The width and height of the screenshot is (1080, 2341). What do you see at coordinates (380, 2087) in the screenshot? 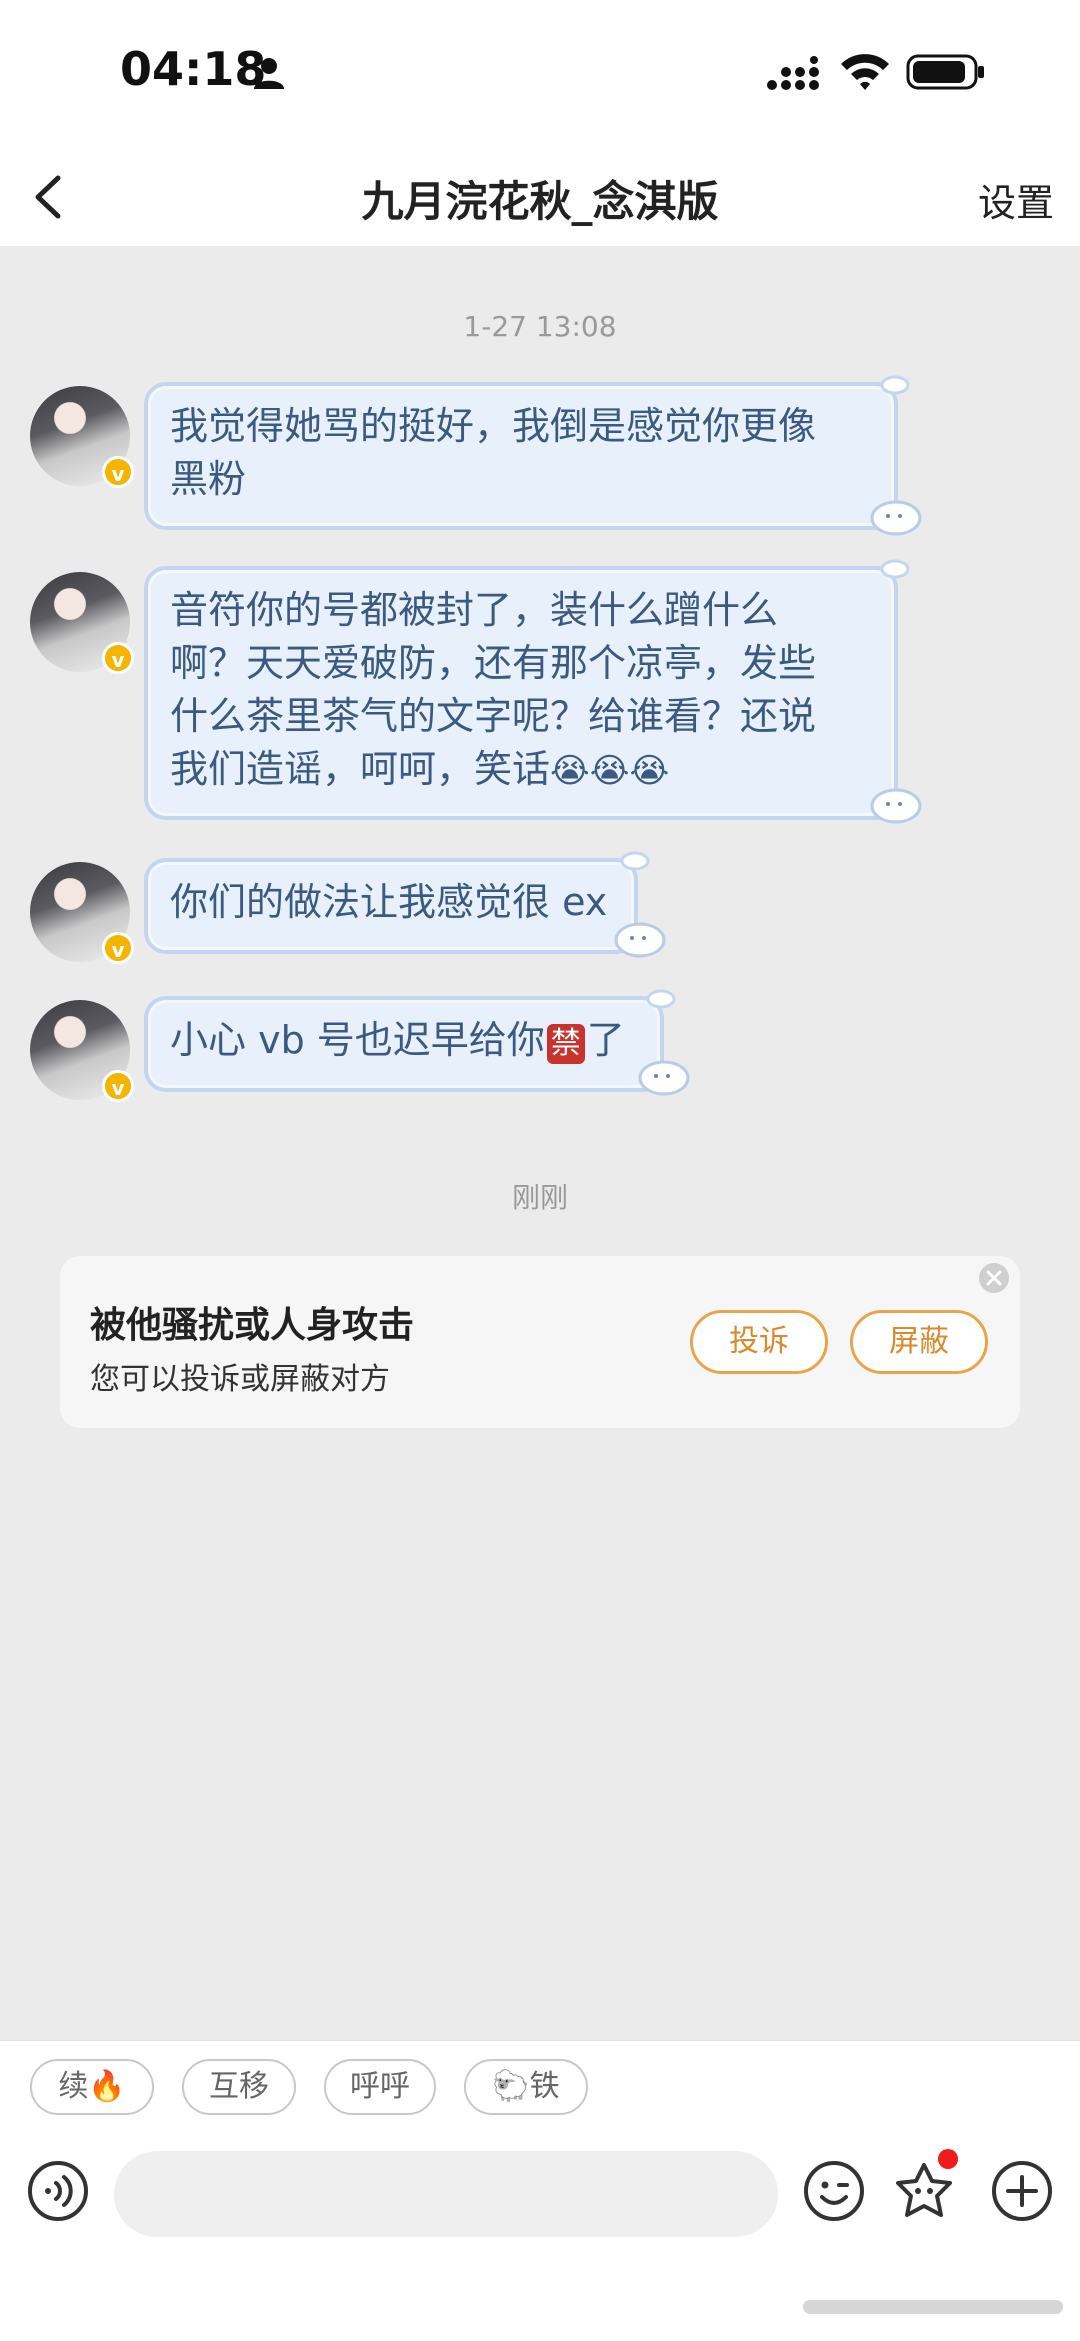
I see `quick-reply-chip: 呼呼` at bounding box center [380, 2087].